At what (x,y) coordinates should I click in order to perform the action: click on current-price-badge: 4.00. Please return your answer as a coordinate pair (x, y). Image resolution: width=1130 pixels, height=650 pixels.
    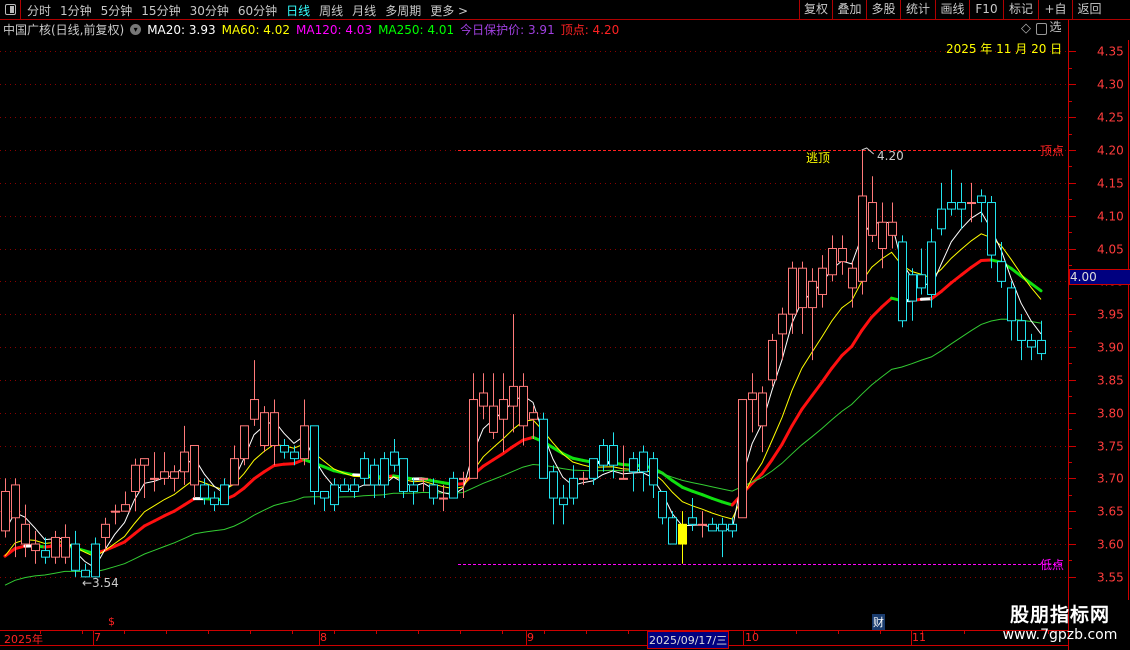
    Looking at the image, I should click on (1099, 277).